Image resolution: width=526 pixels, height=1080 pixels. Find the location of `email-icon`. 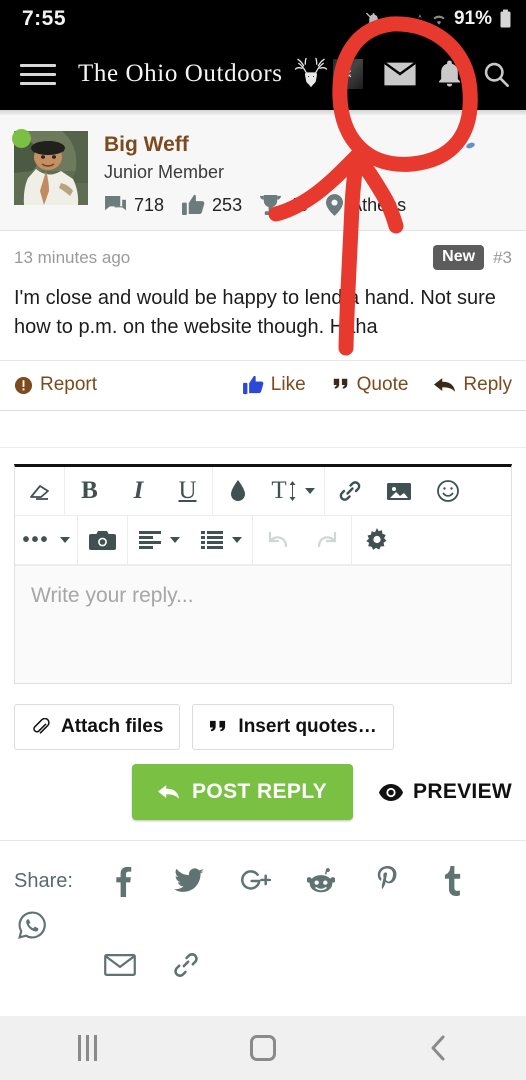

email-icon is located at coordinates (120, 965).